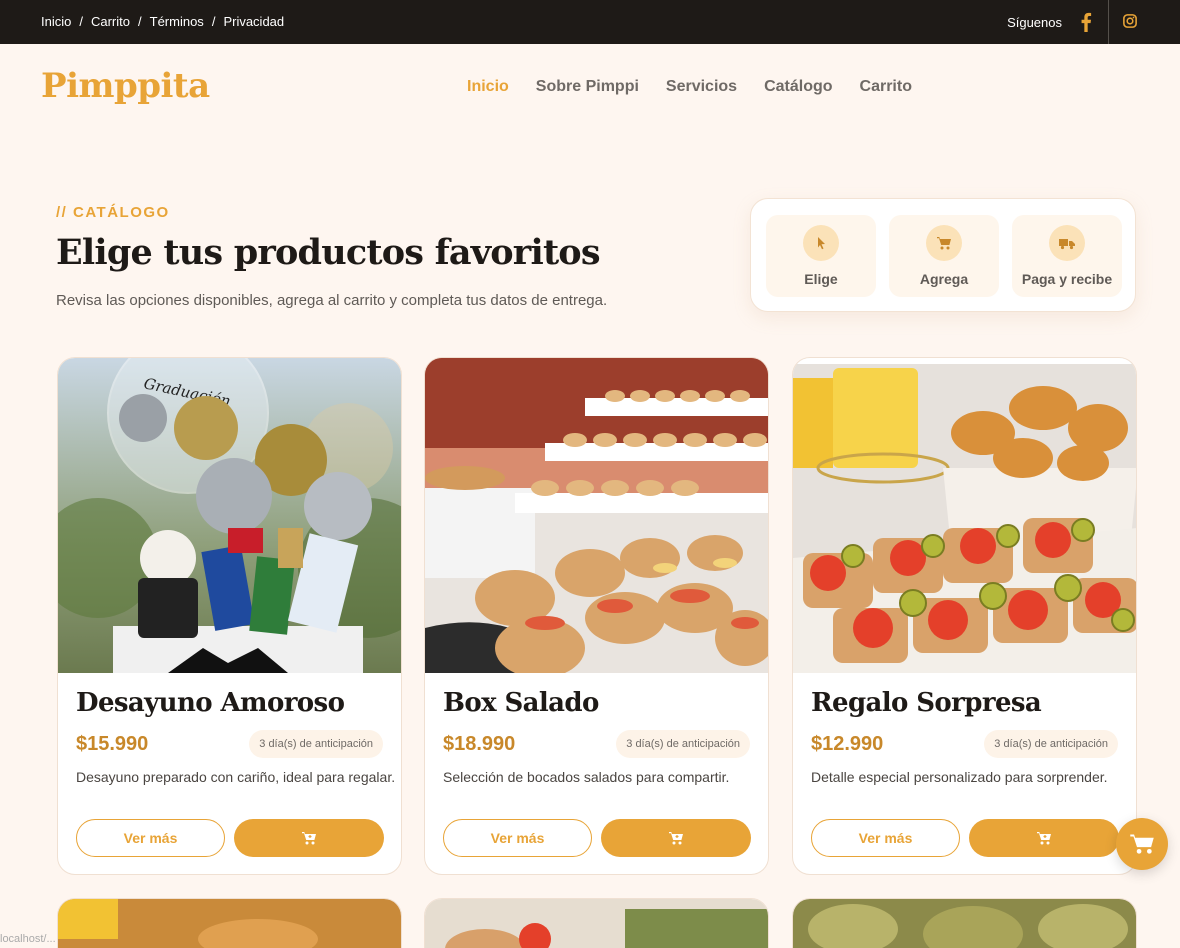 The image size is (1180, 948). Describe the element at coordinates (847, 744) in the screenshot. I see `product-price: $12.990` at that location.